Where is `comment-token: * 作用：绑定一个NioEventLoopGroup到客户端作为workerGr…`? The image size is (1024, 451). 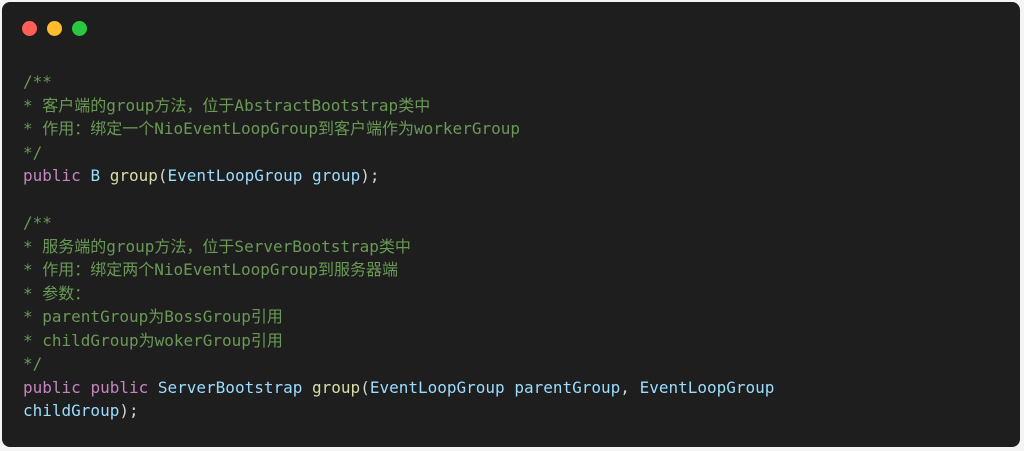 comment-token: * 作用：绑定一个NioEventLoopGroup到客户端作为workerGr… is located at coordinates (271, 128).